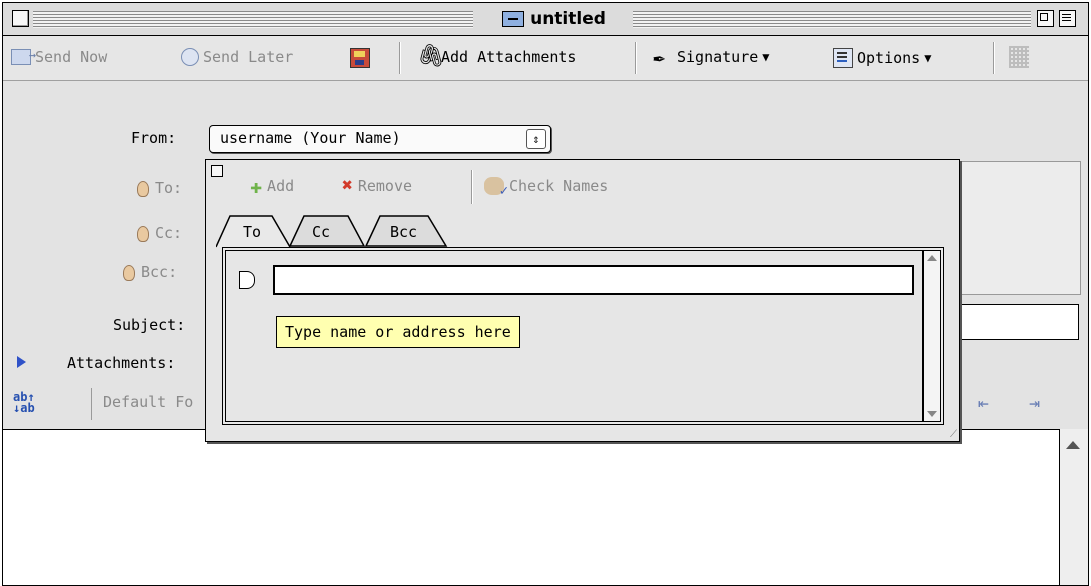 The width and height of the screenshot is (1091, 586). Describe the element at coordinates (843, 58) in the screenshot. I see `options-icon` at that location.